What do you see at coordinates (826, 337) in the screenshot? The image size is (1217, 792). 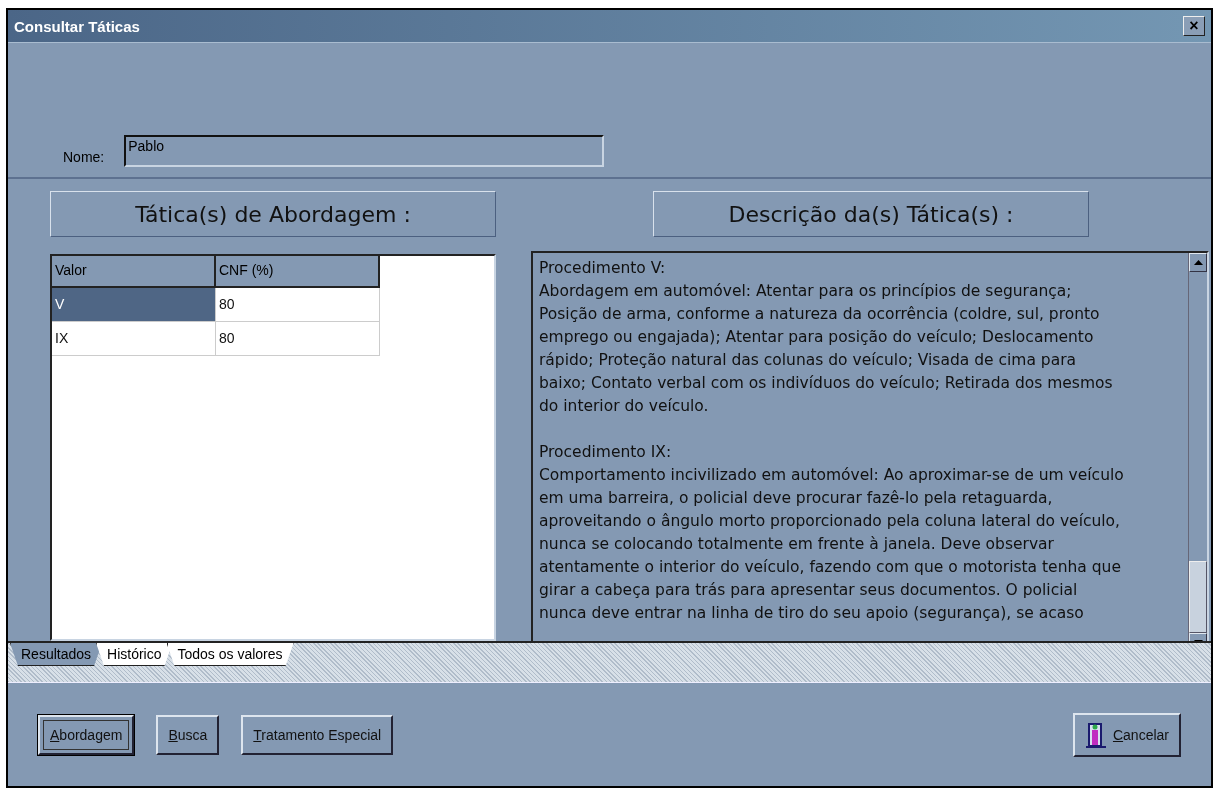 I see `description-paragraph: Procedimento V: Abordagem em automóvel: Atentar para os princípios de segurança; Posição de arma, conforme a natureza da ocorrência (coldre, sul, pronto emprego ou engajada); Atentar para posição do veículo; Deslocamento rápido; Proteção natural das colunas do veículo; Visada de cima para baixo; Contato verbal com os indivíduos do veículo; Retirada dos mesmos do interior do veículo.` at bounding box center [826, 337].